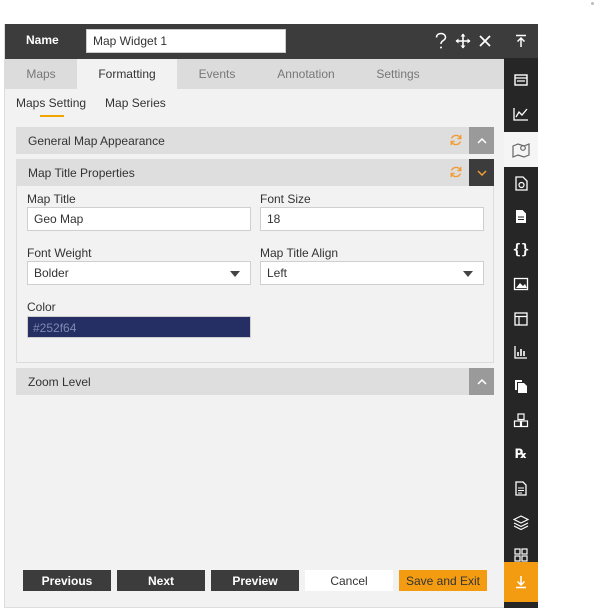 This screenshot has width=597, height=609. I want to click on section-title: Map Title Properties, so click(81, 172).